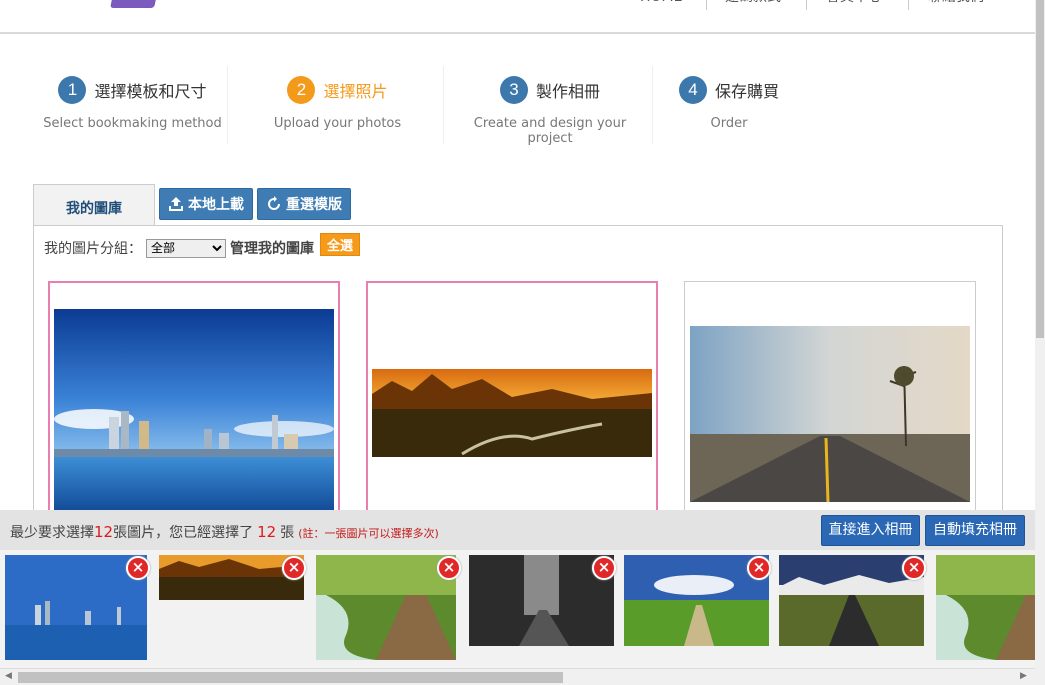 Image resolution: width=1045 pixels, height=685 pixels. Describe the element at coordinates (661, 4) in the screenshot. I see `nav-home: HOME` at that location.